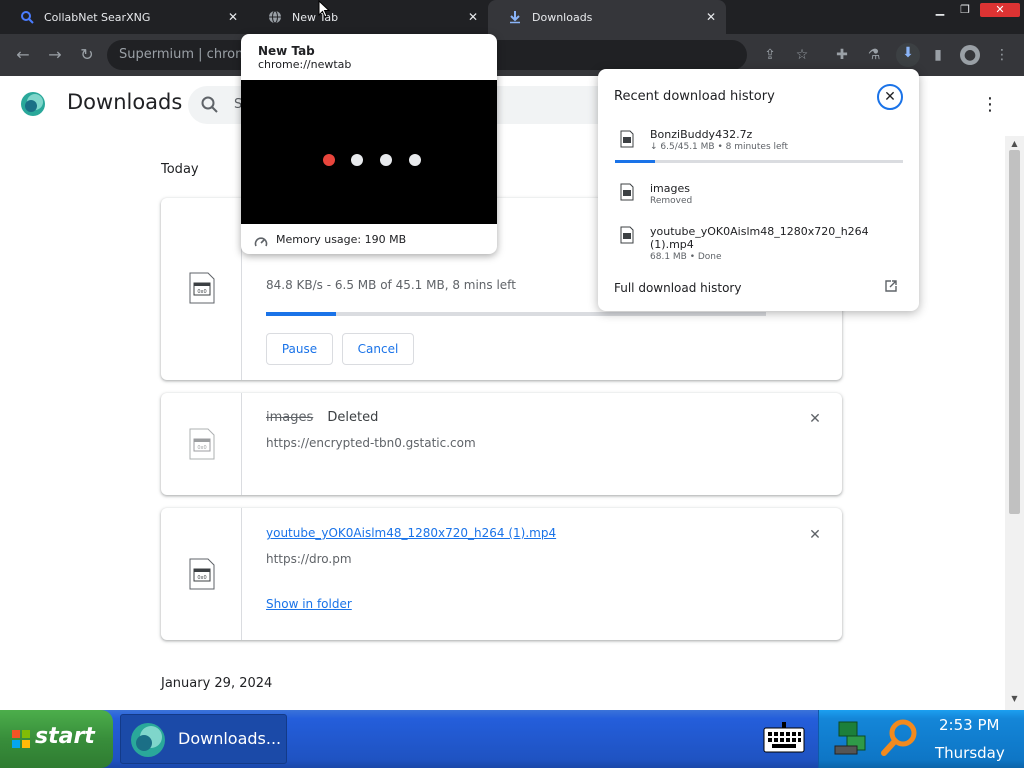 The image size is (1024, 768). What do you see at coordinates (341, 239) in the screenshot?
I see `memory-usage: Memory usage: 190 MB` at bounding box center [341, 239].